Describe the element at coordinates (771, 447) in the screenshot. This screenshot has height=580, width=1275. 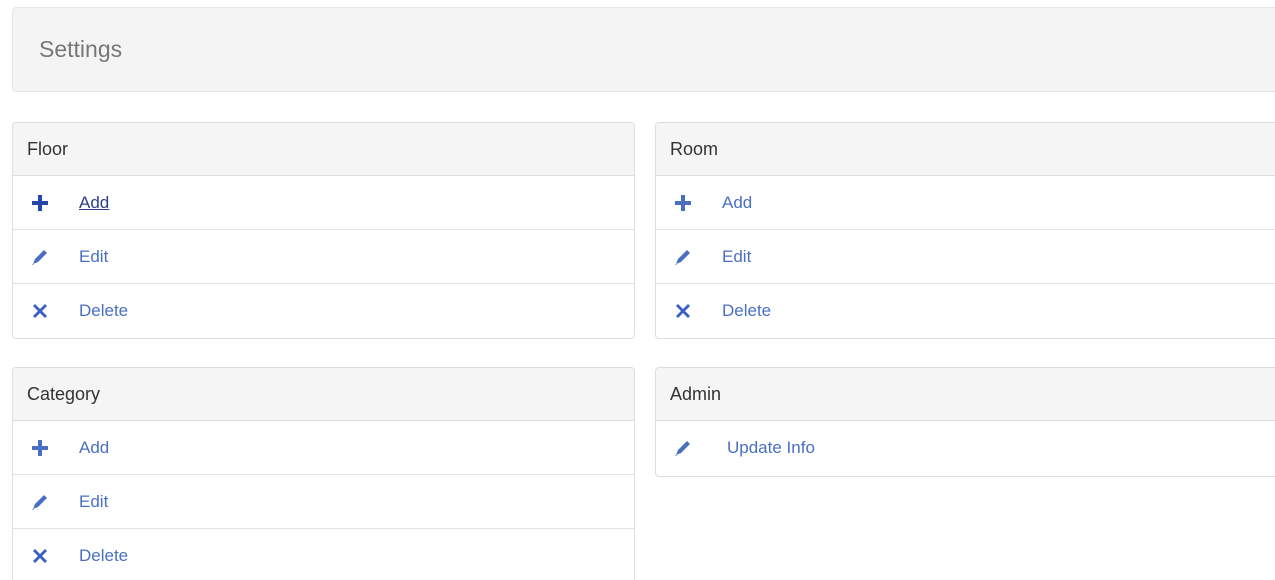
I see `admin-update-info-label: Update Info` at that location.